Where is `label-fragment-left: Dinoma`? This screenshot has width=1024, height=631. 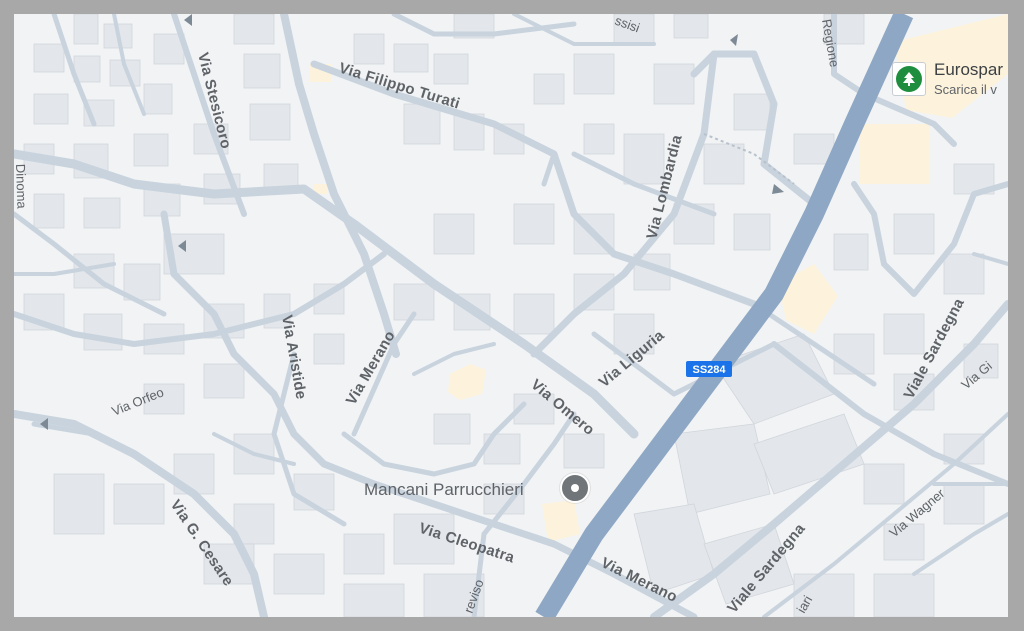
label-fragment-left: Dinoma is located at coordinates (22, 187).